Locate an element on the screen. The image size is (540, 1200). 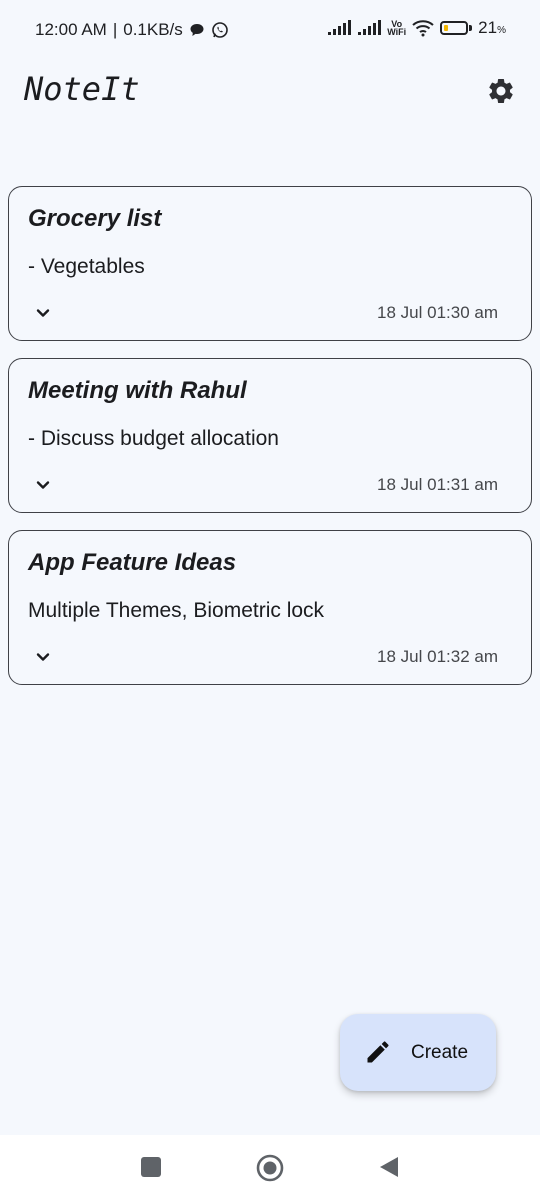
status-left: 12:00 AM | 0.1KB/s is located at coordinates (132, 30).